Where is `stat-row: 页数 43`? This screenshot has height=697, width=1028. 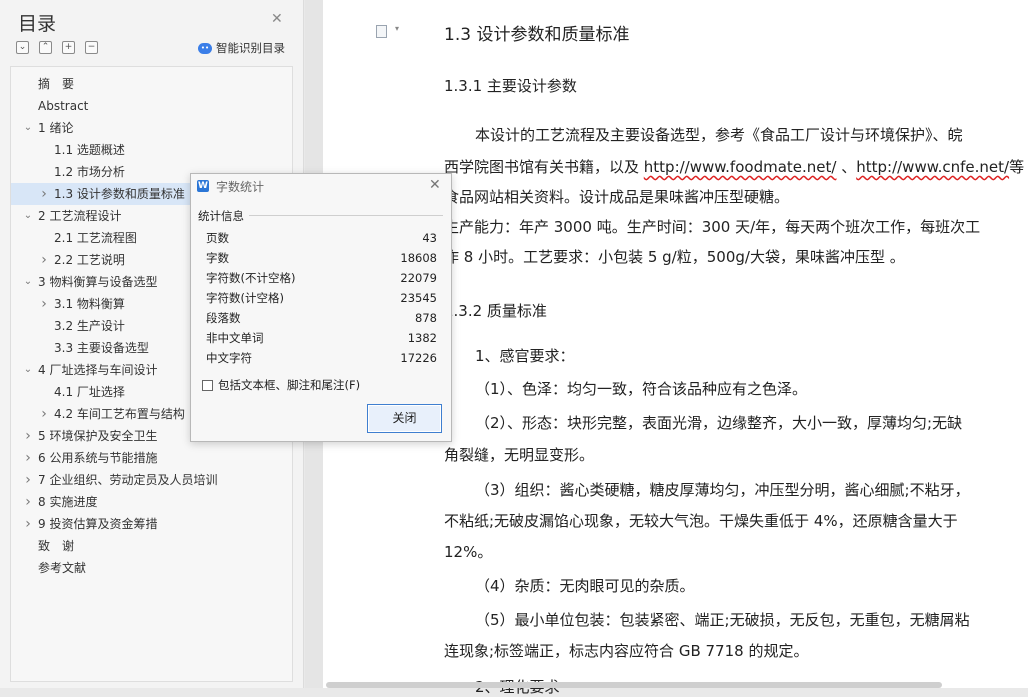
stat-row: 页数 43 is located at coordinates (321, 238).